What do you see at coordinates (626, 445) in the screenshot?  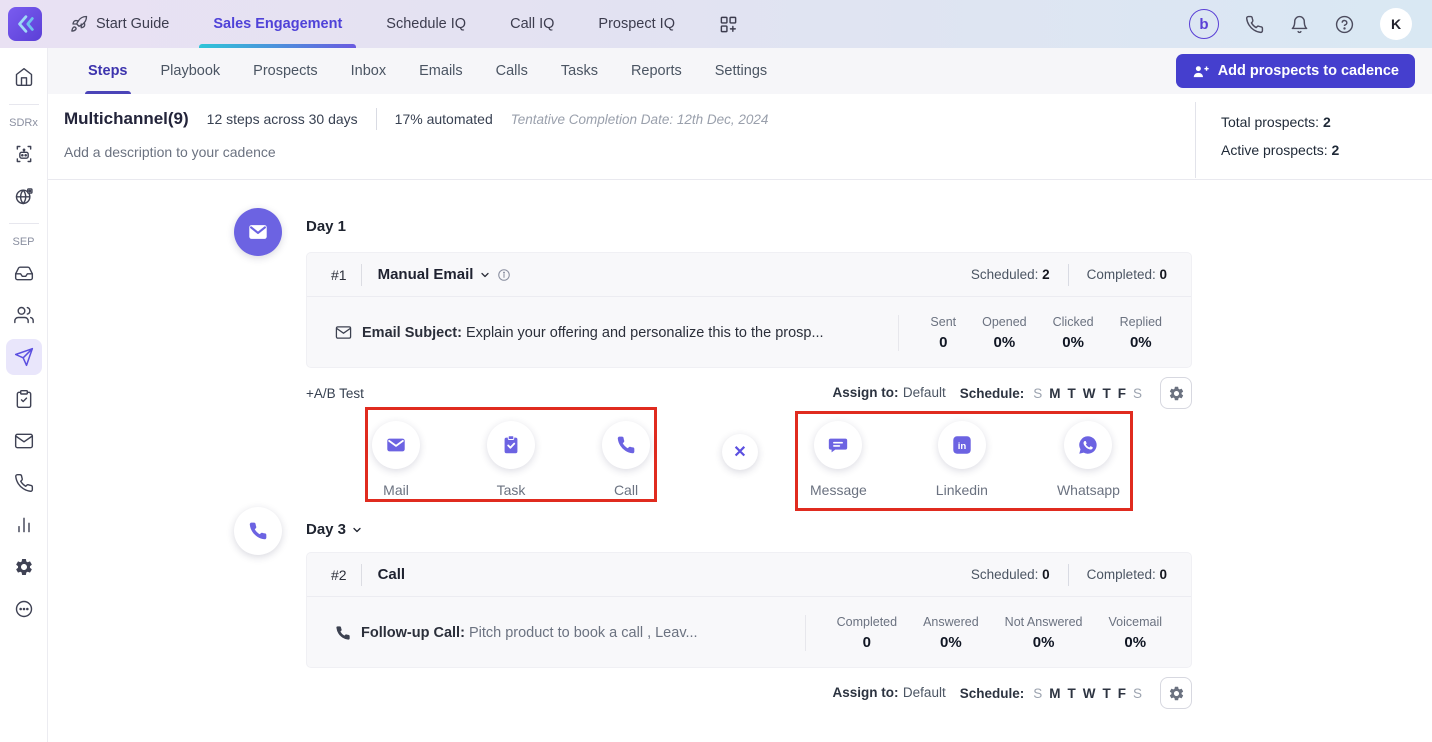 I see `call-channel-icon` at bounding box center [626, 445].